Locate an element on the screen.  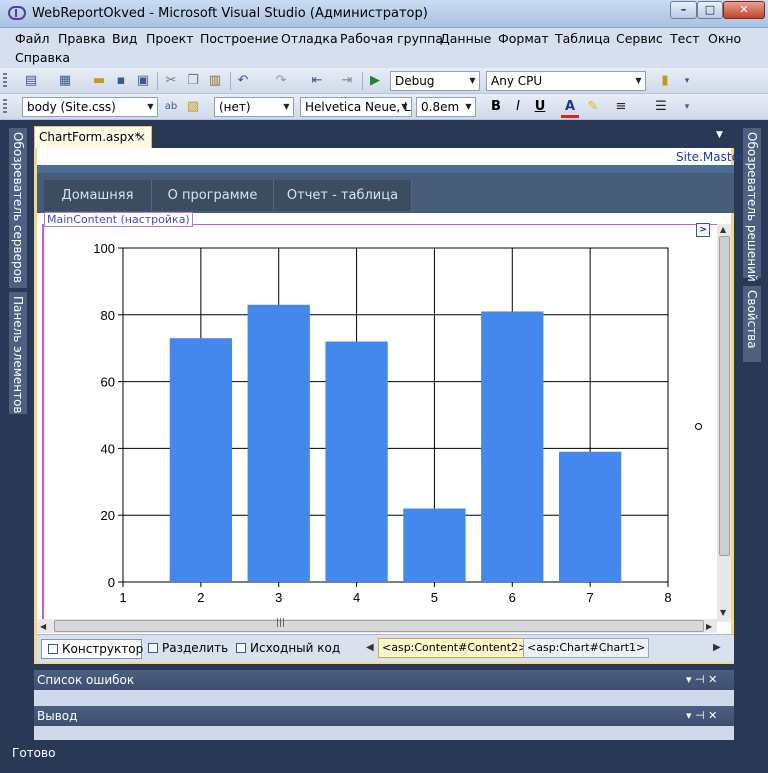
designer-view-button: Конструктор is located at coordinates (92, 649).